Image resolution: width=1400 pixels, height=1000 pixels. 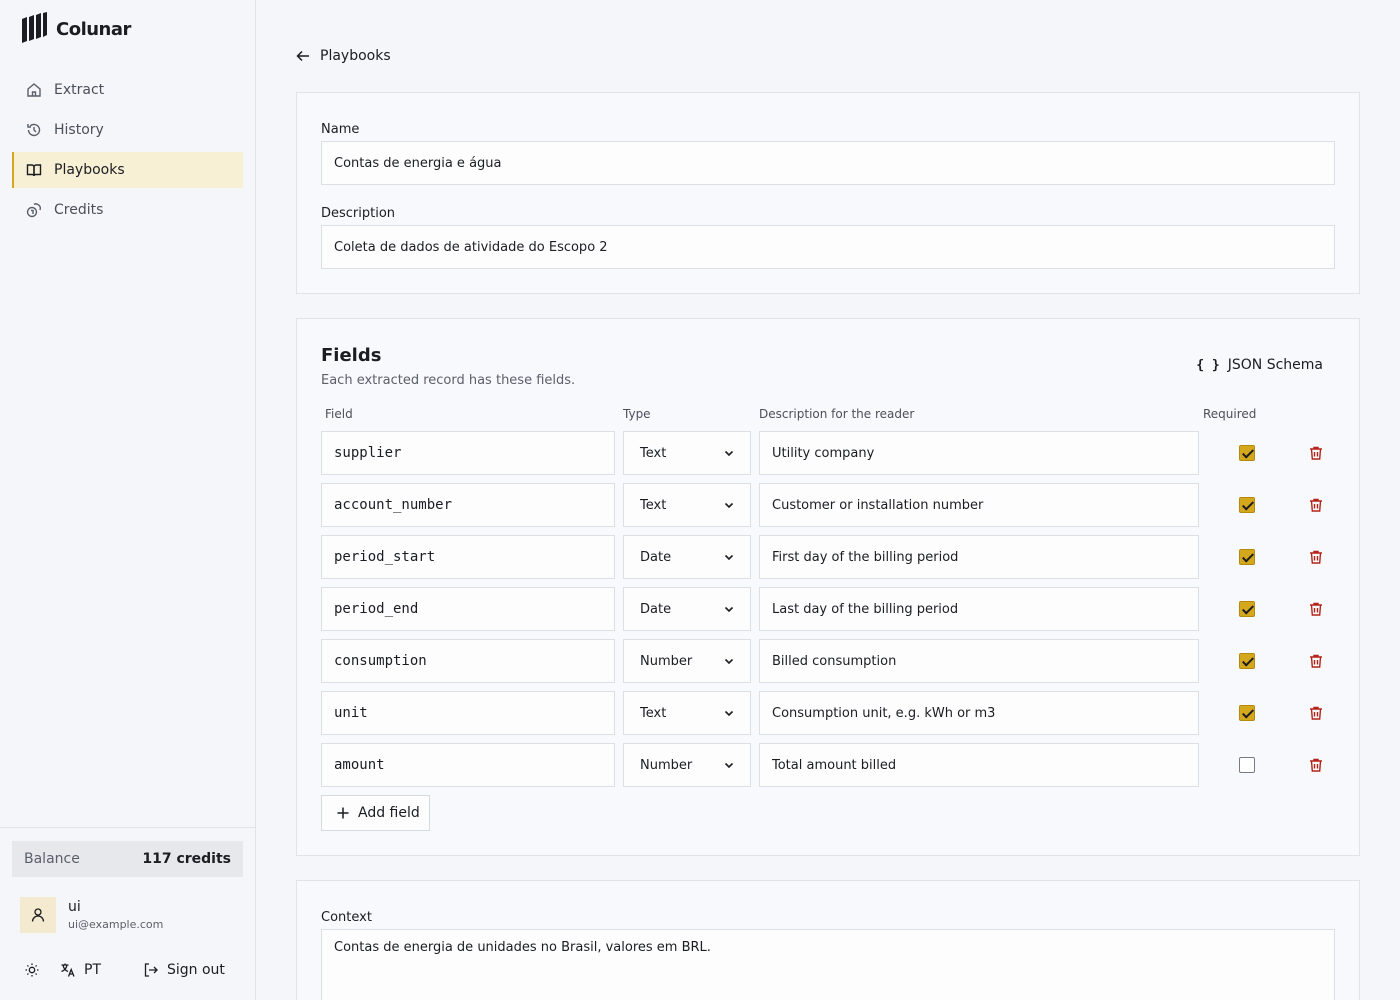 I want to click on add-field-button: Add field, so click(x=375, y=813).